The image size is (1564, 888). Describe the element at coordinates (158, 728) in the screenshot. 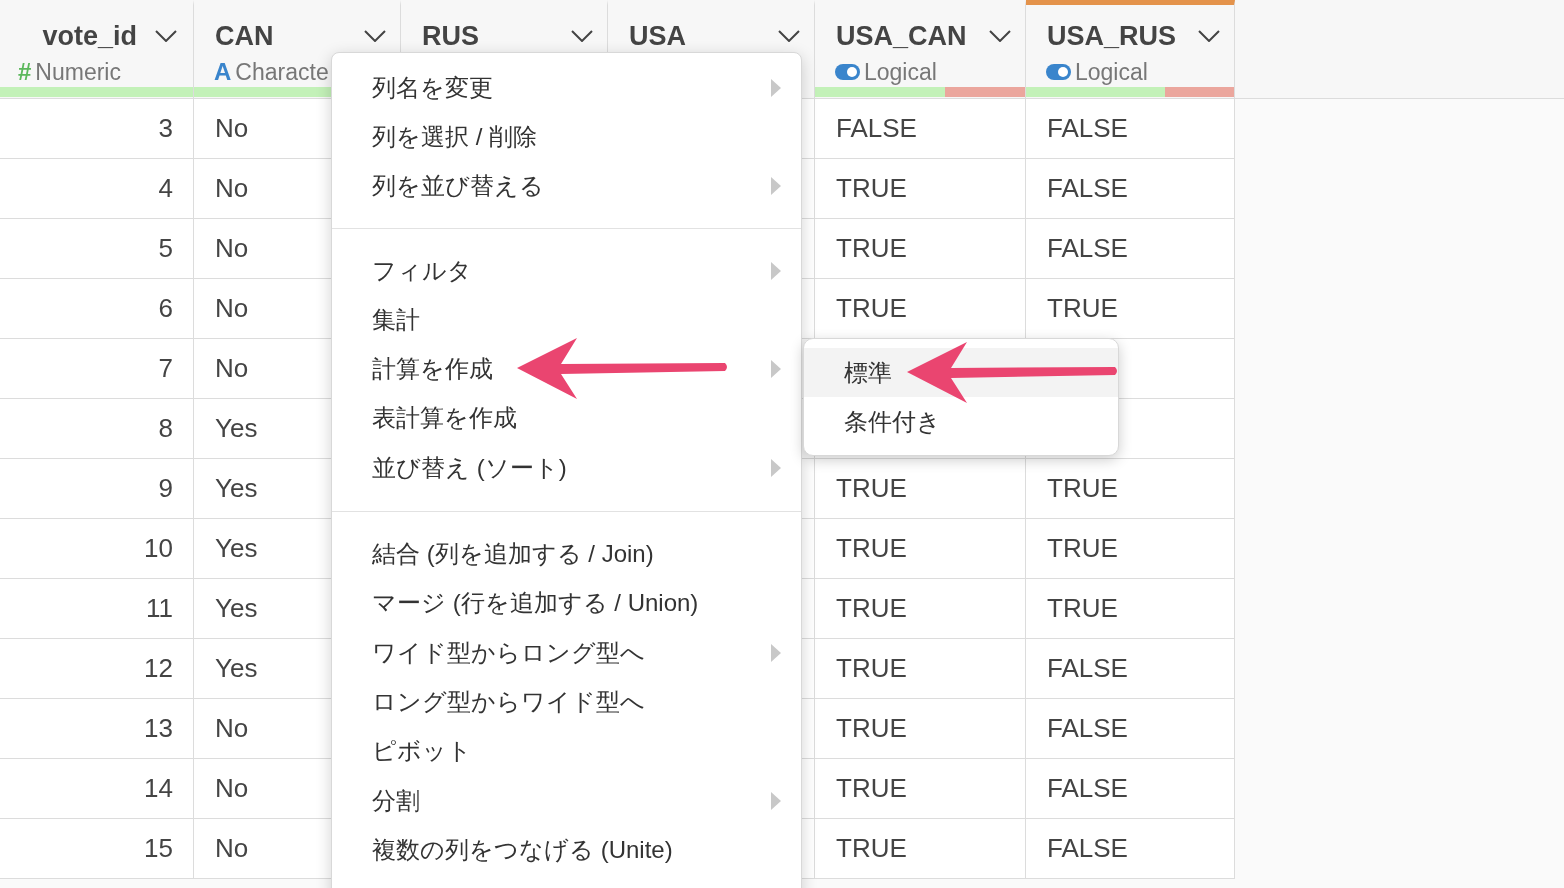

I see `table-cell-text: 13` at that location.